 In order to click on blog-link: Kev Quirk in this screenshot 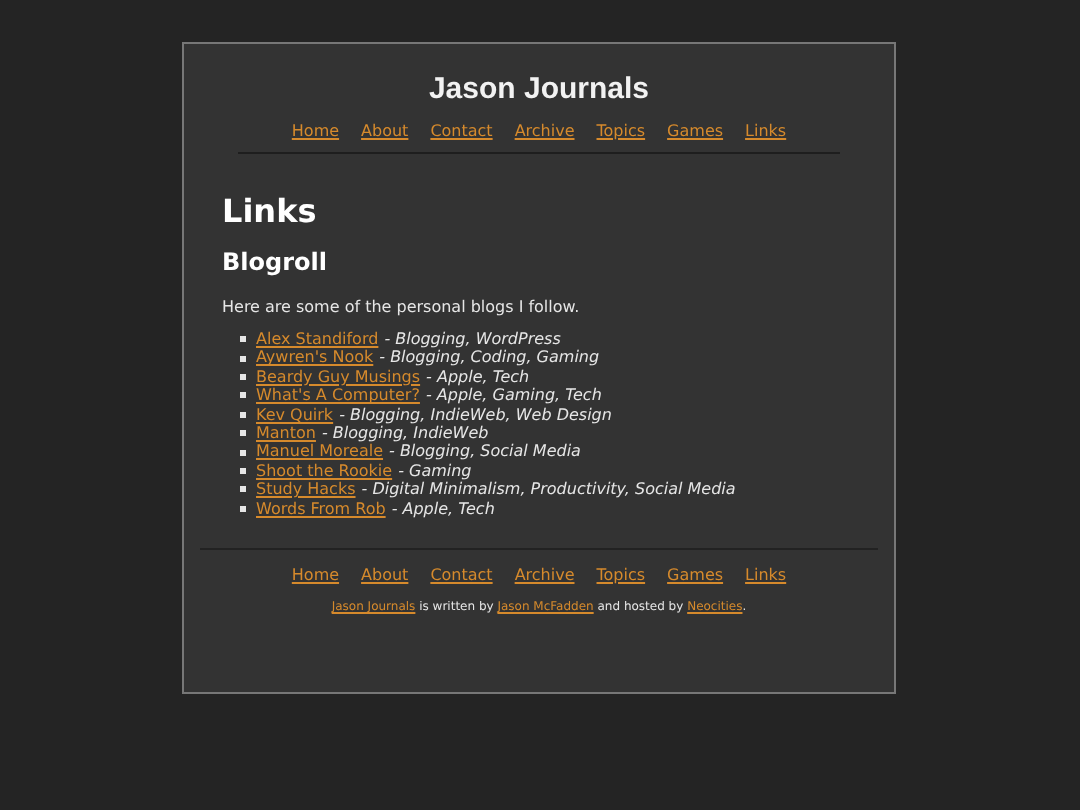, I will do `click(295, 414)`.